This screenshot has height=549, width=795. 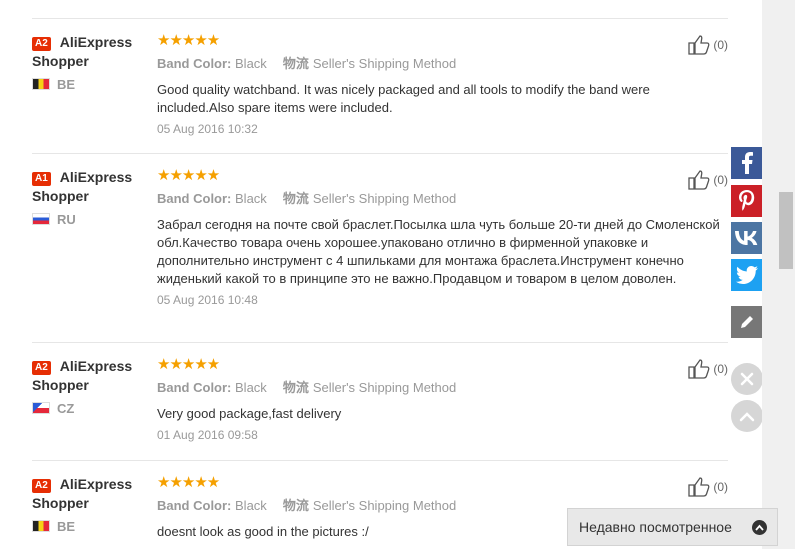 I want to click on vk-icon, so click(x=746, y=238).